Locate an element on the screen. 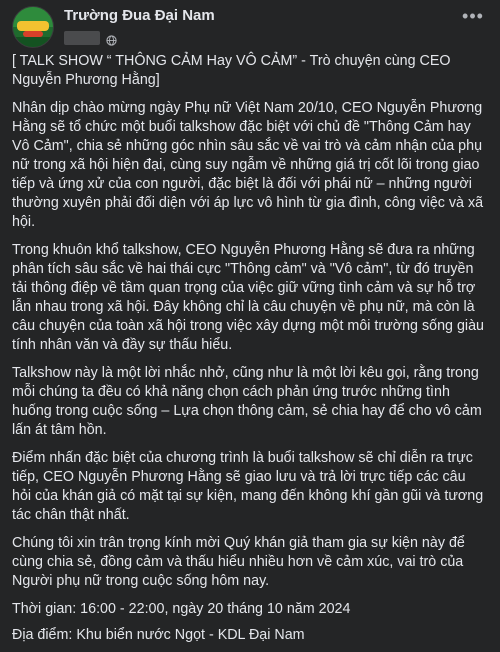 The image size is (500, 652). more-options-button: ••• is located at coordinates (473, 16).